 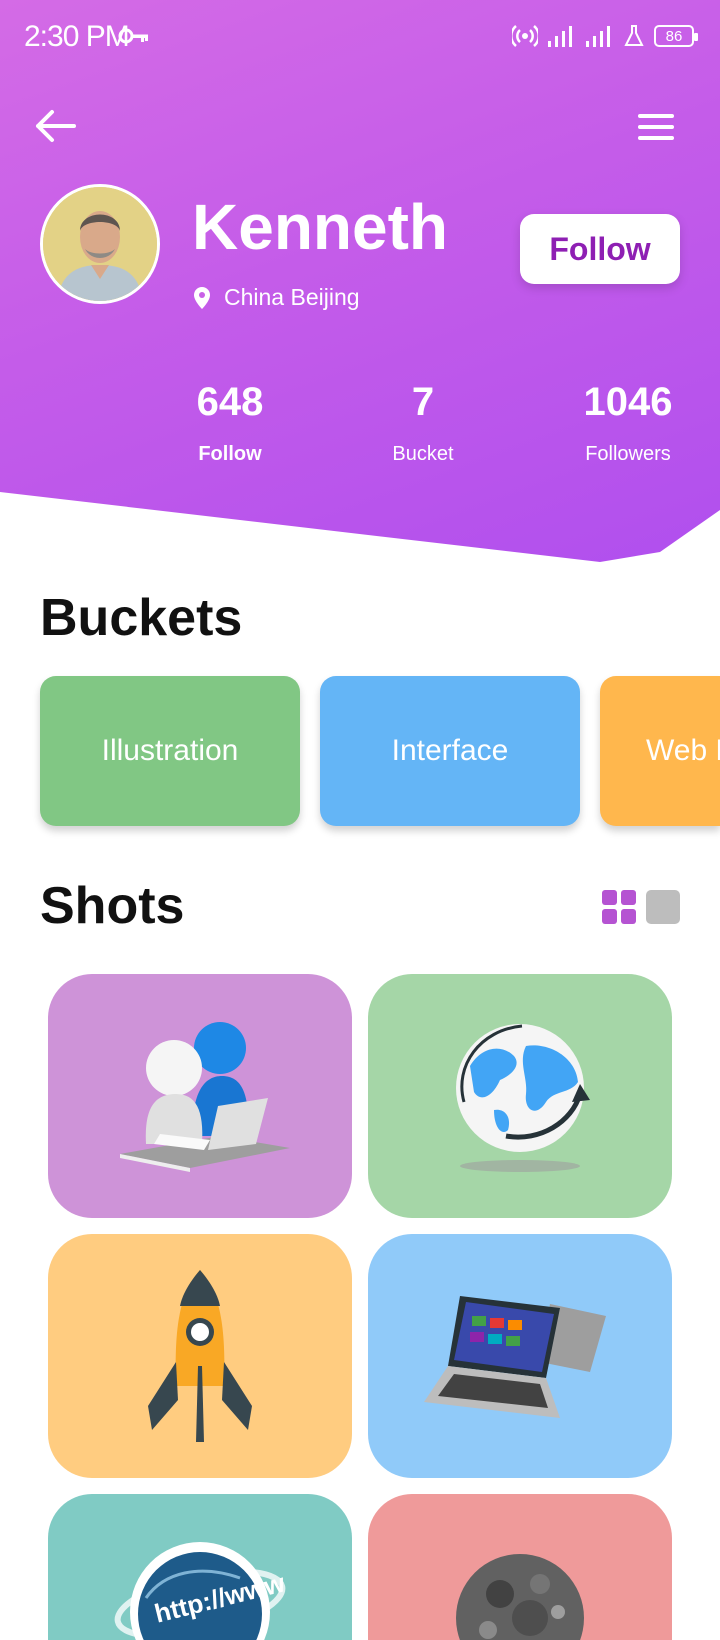 I want to click on key-icon, so click(x=133, y=36).